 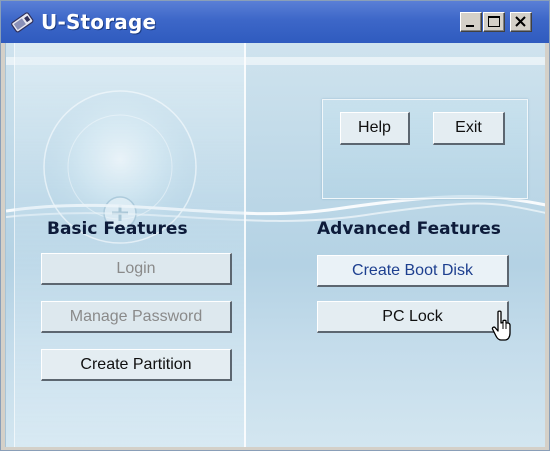 What do you see at coordinates (409, 229) in the screenshot?
I see `advanced-features-title: Advanced Features` at bounding box center [409, 229].